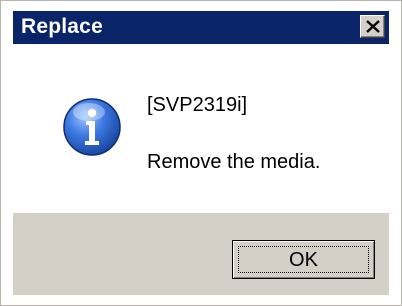  Describe the element at coordinates (197, 105) in the screenshot. I see `message-code: [SVP2319i]` at that location.